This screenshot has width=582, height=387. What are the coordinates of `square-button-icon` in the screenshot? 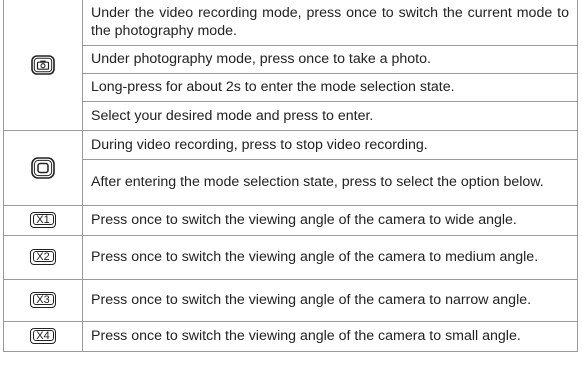 It's located at (43, 167).